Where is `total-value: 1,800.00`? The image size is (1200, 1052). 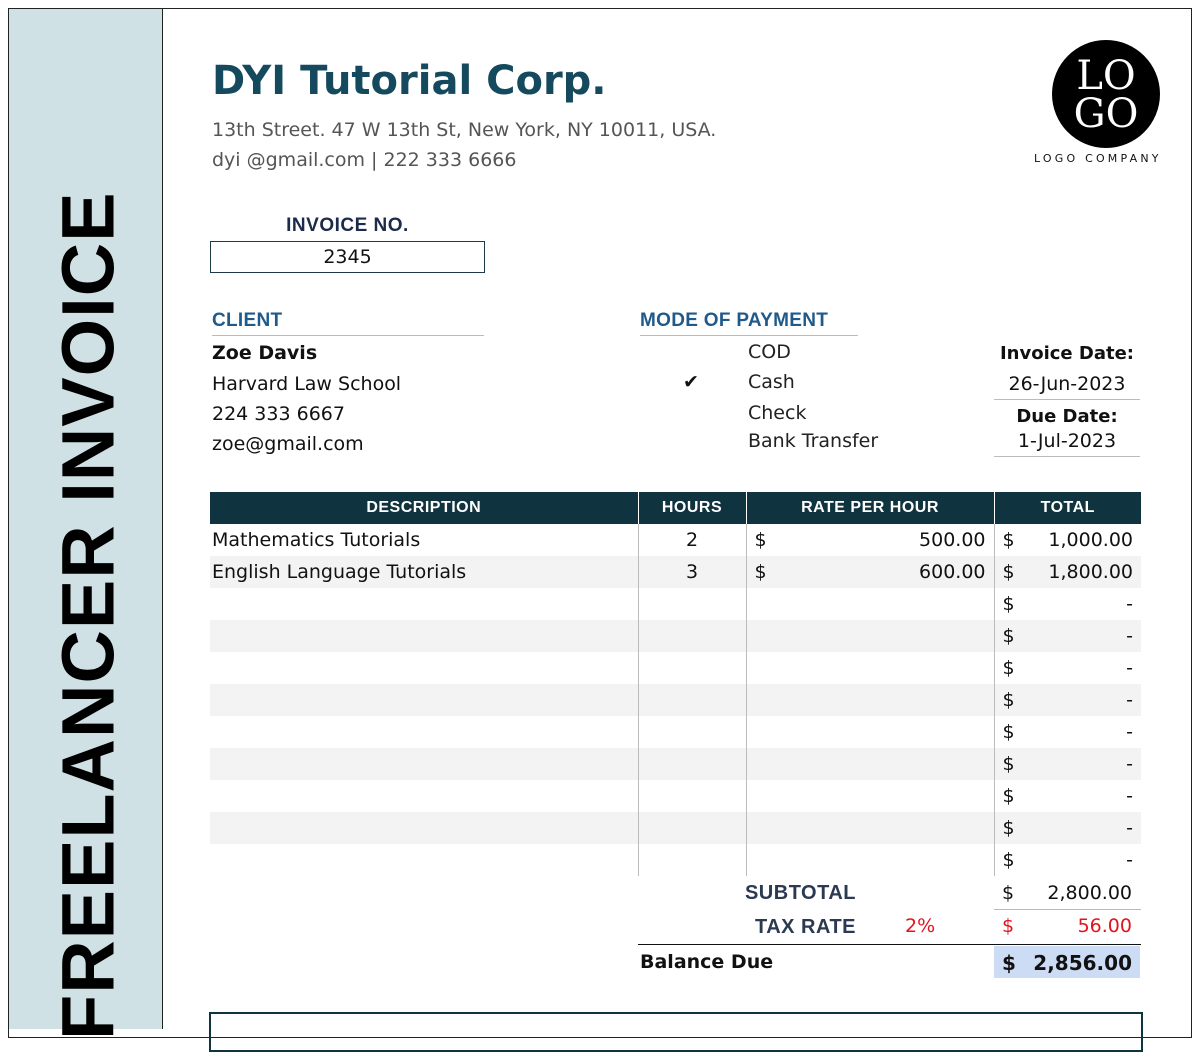
total-value: 1,800.00 is located at coordinates (1090, 572).